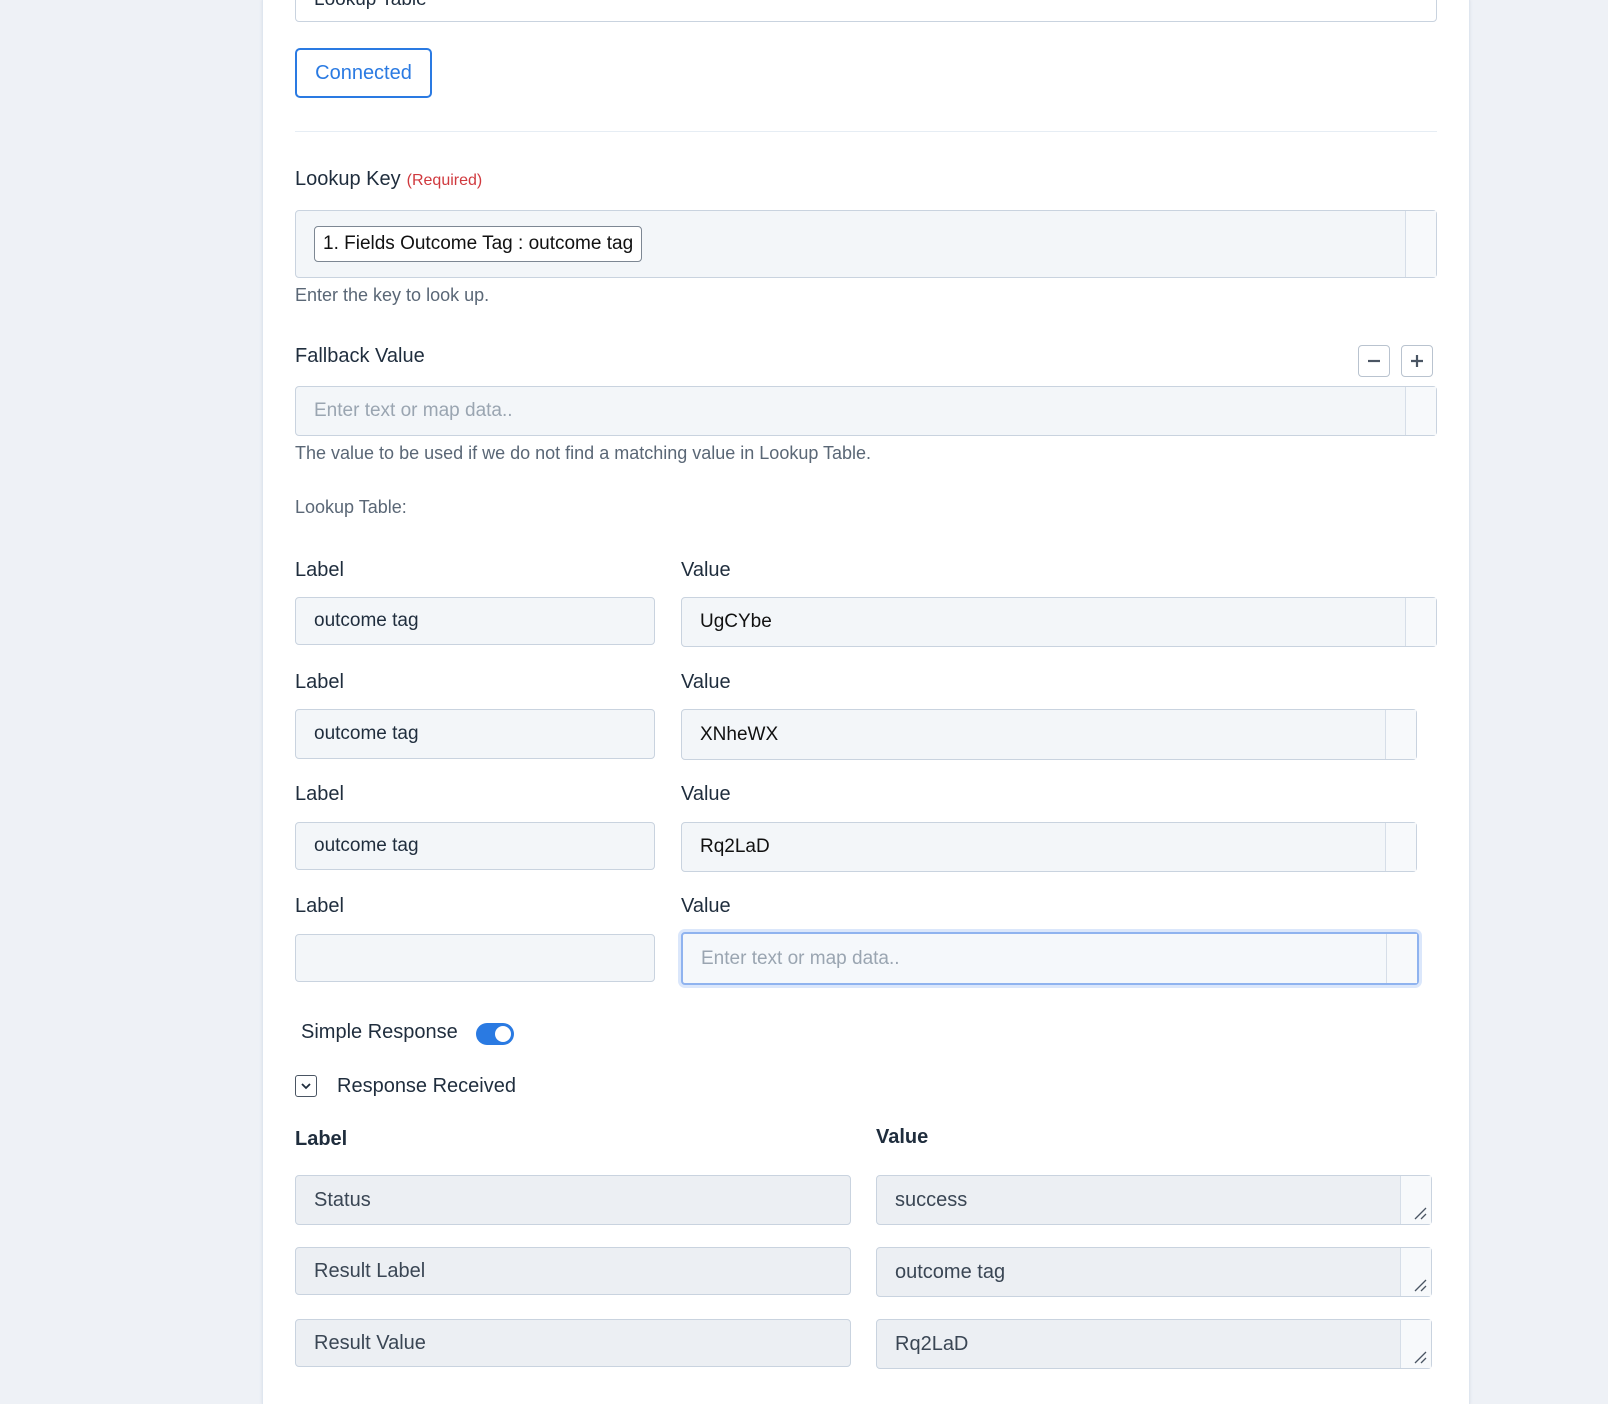 The height and width of the screenshot is (1404, 1608). Describe the element at coordinates (321, 1139) in the screenshot. I see `response-label-header: Label` at that location.